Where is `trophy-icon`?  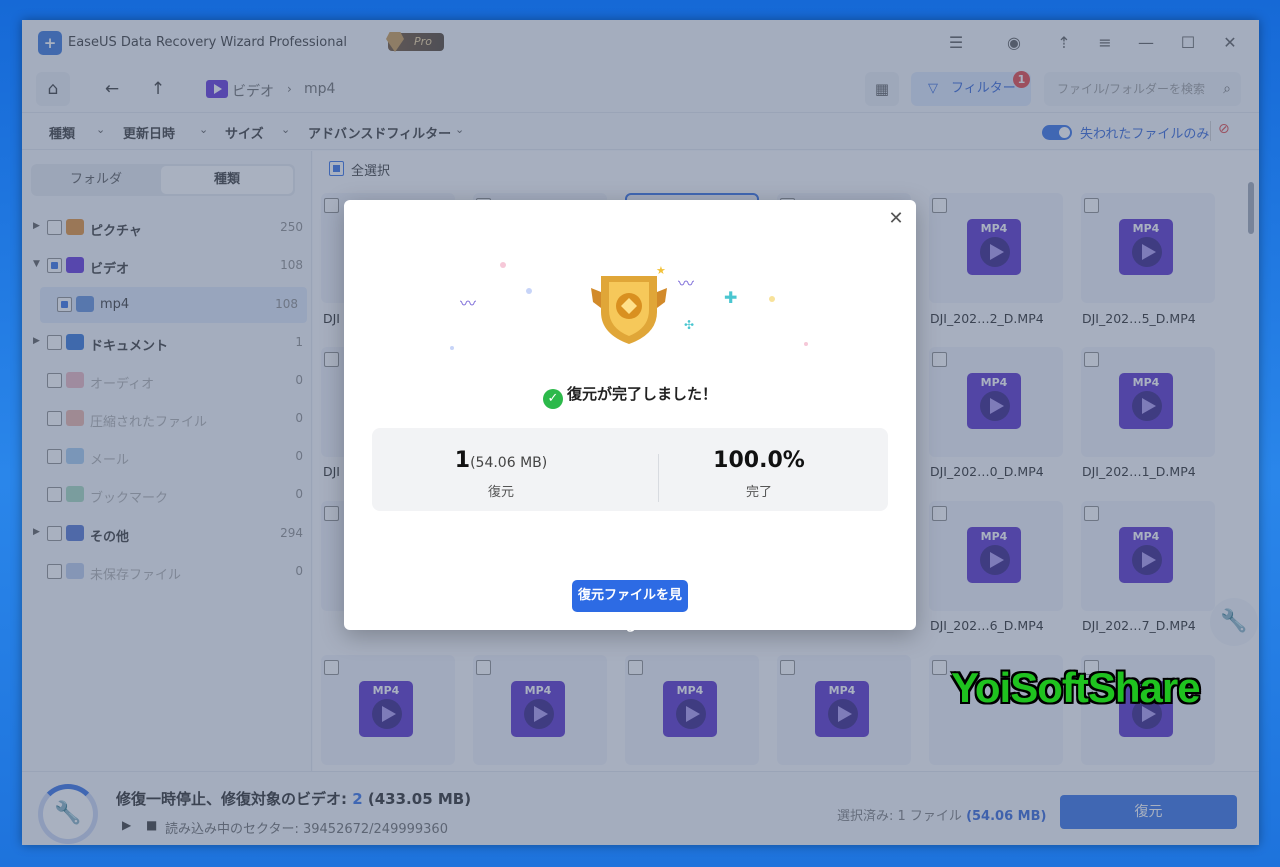
trophy-icon is located at coordinates (629, 310).